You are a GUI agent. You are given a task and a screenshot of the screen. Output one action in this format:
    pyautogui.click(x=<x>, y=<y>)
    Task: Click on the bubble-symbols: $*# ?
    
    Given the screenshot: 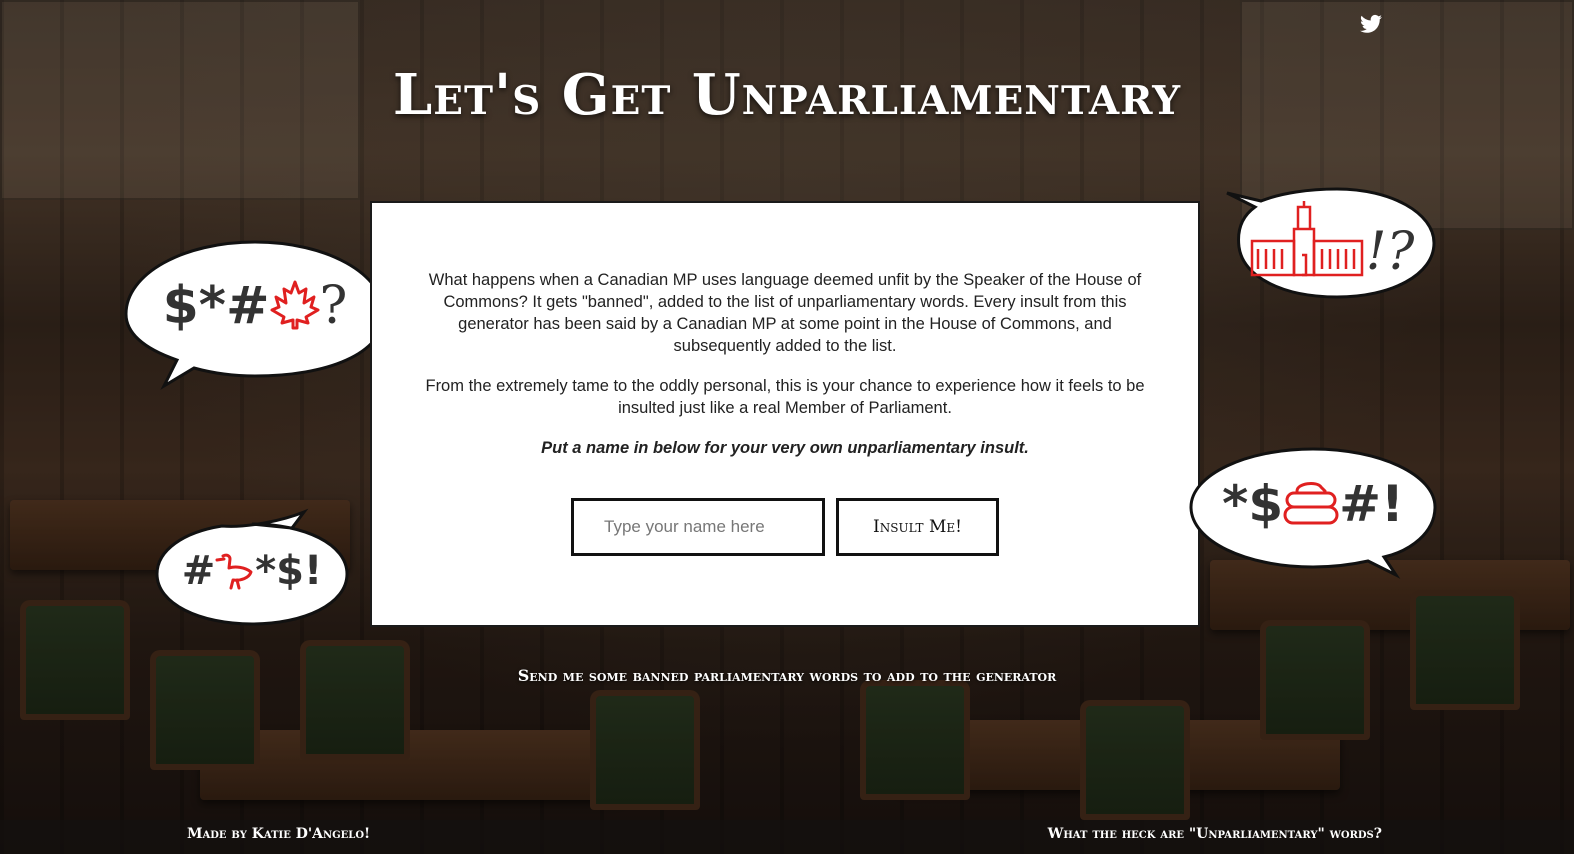 What is the action you would take?
    pyautogui.click(x=255, y=306)
    